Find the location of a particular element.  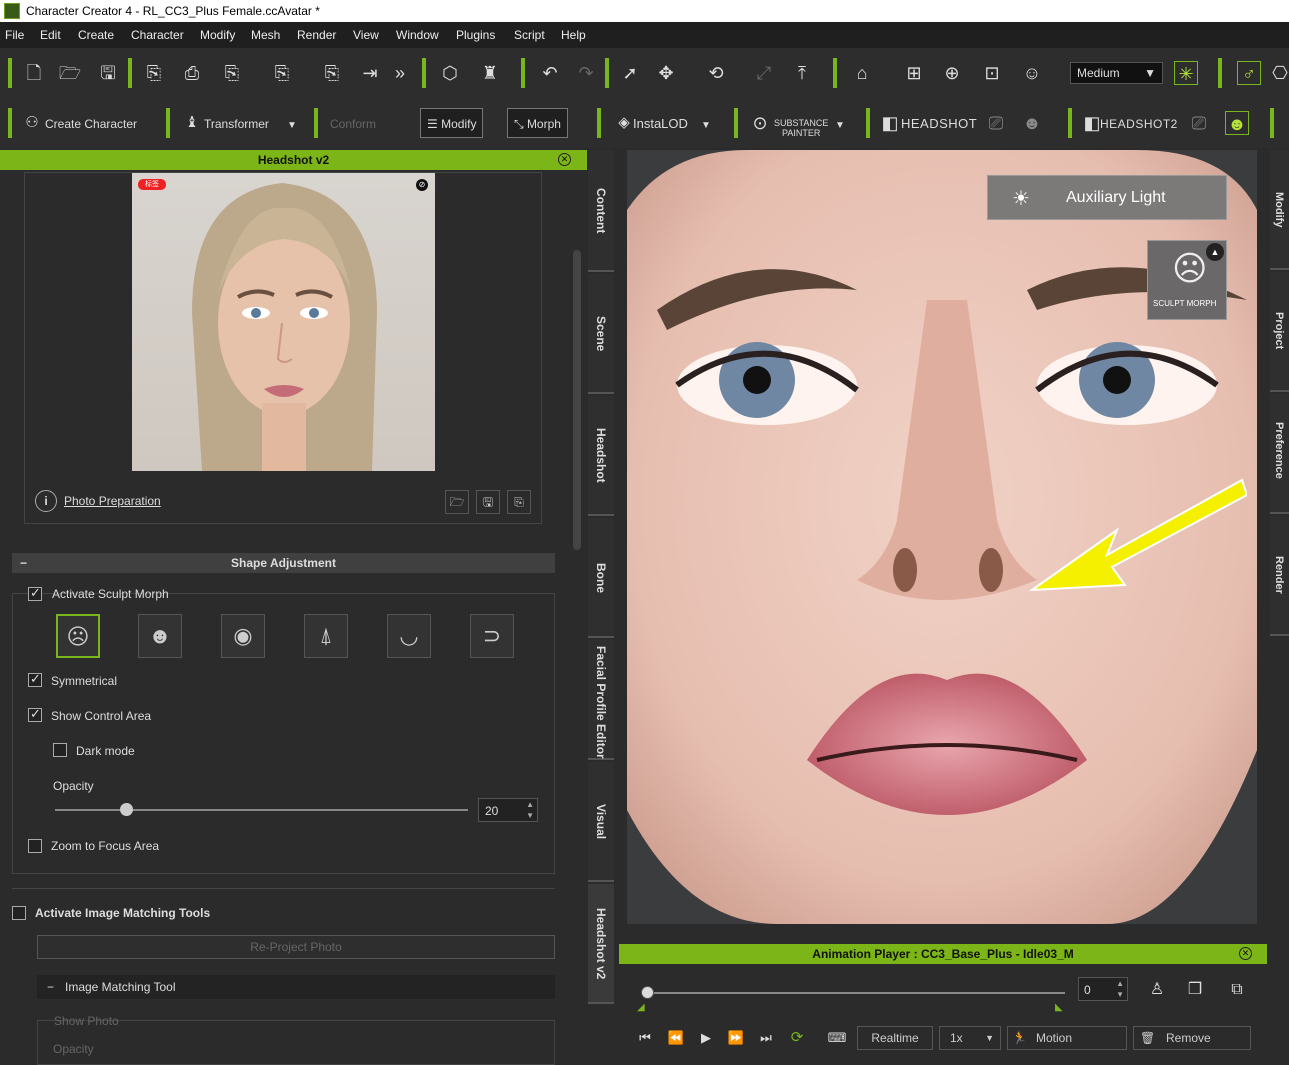

menu-view: View is located at coordinates (366, 35).